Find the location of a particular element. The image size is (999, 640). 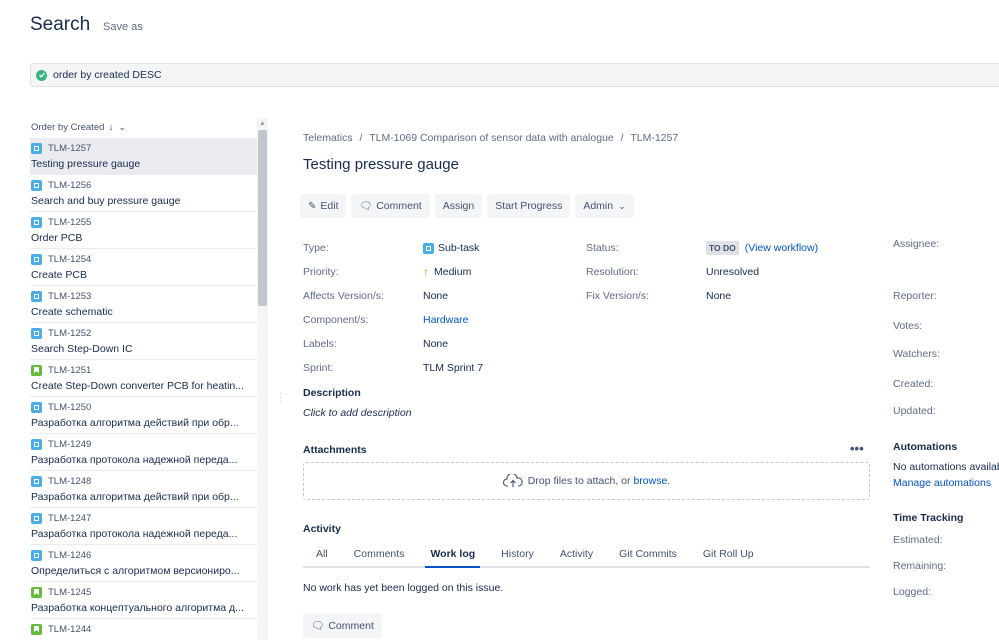

watchers-label: Watchers: is located at coordinates (916, 354).